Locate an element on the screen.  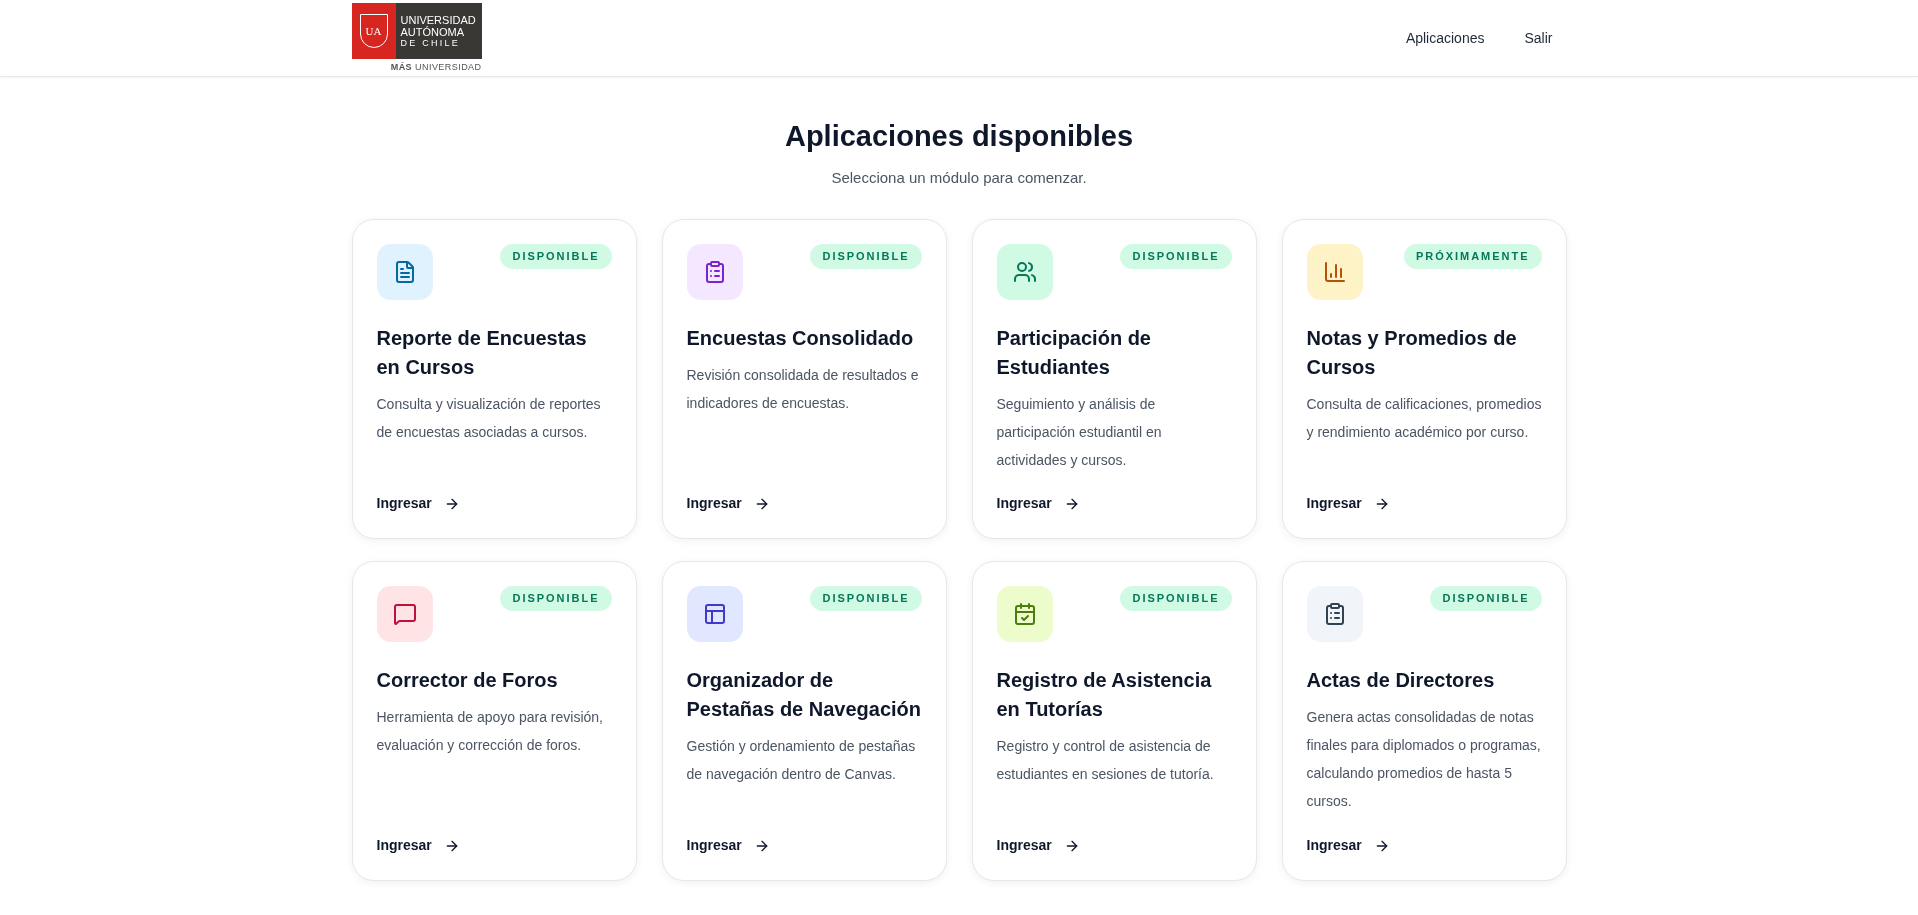
card-description: Consulta de calificaciones, promedios y rendimiento académico por curso. is located at coordinates (1424, 418).